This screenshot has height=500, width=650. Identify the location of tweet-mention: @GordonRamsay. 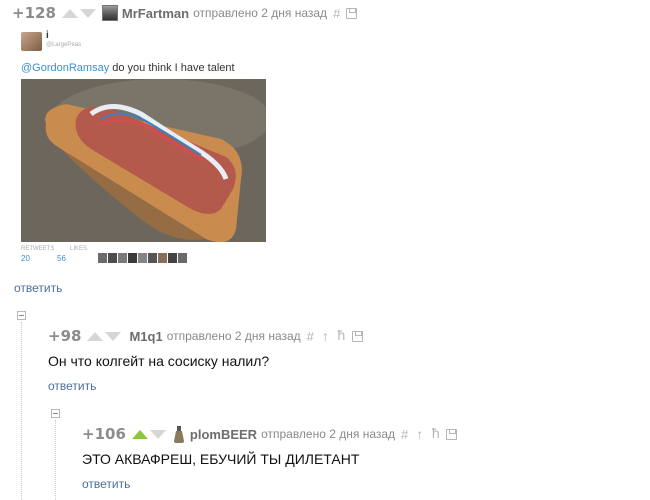
(65, 68).